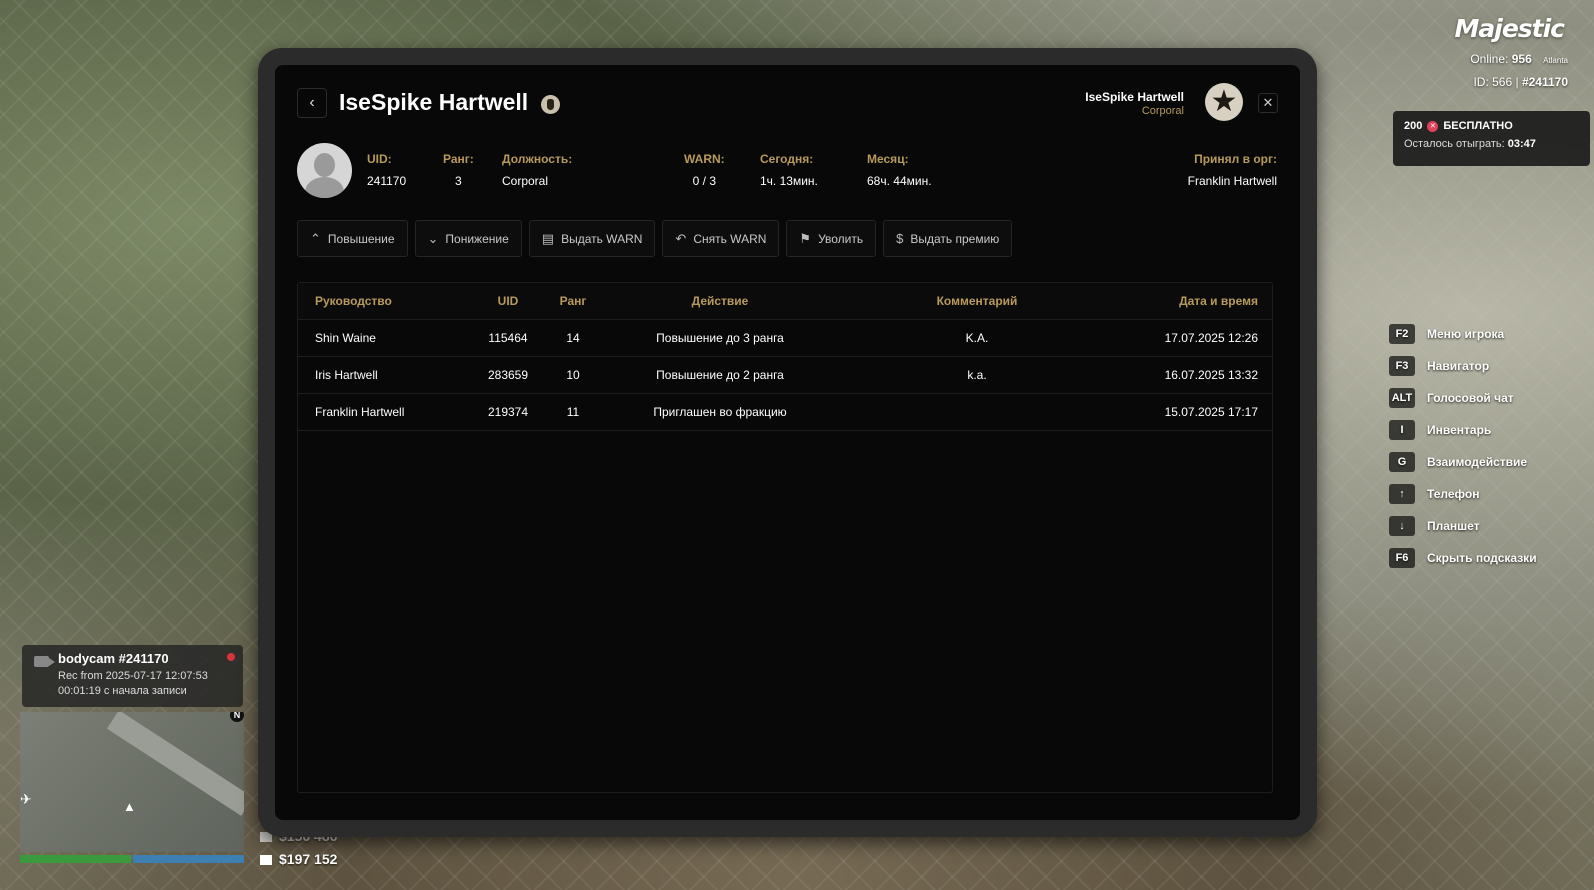 This screenshot has height=890, width=1594. I want to click on hint-label: Меню игрока, so click(1466, 334).